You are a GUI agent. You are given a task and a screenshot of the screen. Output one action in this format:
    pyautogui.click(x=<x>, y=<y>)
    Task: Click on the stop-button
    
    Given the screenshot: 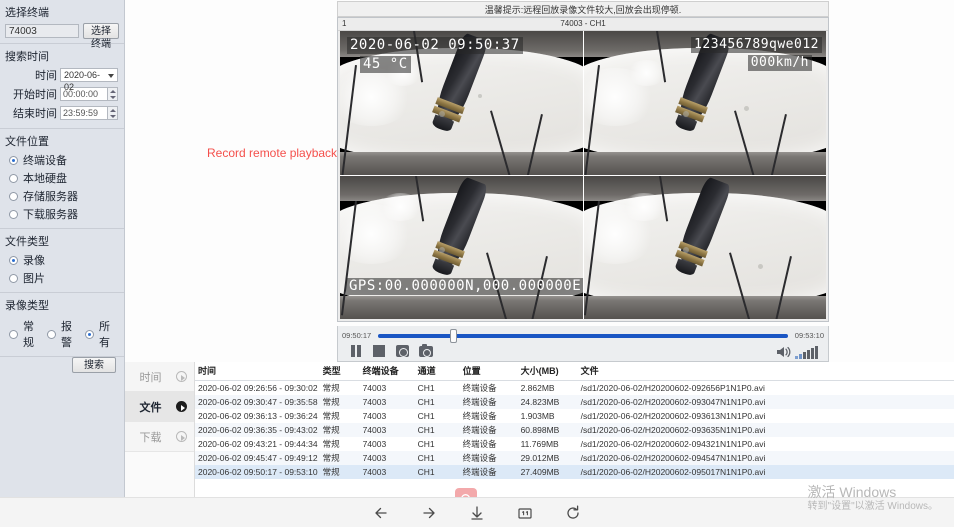 What is the action you would take?
    pyautogui.click(x=381, y=351)
    